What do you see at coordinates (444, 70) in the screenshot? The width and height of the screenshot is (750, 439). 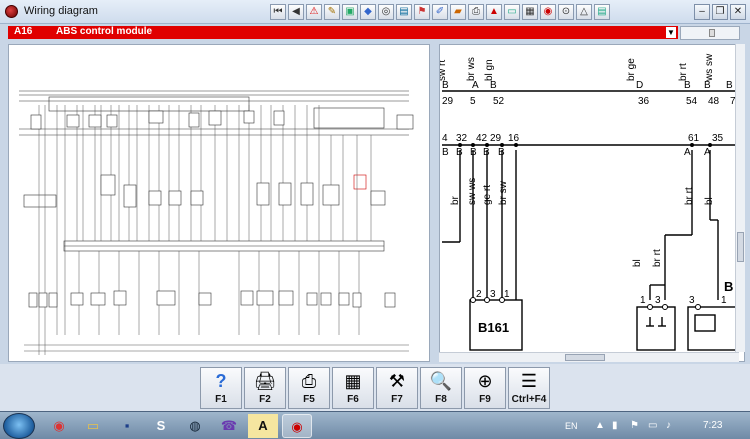 I see `wire-color-label: sw rt` at bounding box center [444, 70].